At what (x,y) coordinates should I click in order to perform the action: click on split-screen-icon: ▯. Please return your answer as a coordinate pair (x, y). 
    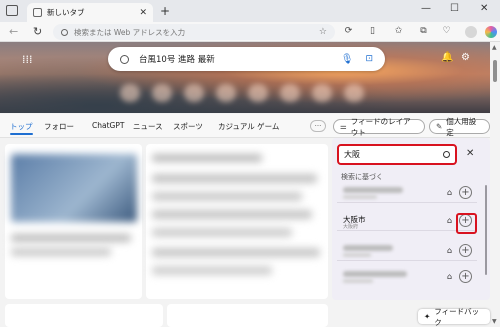
    Looking at the image, I should click on (372, 31).